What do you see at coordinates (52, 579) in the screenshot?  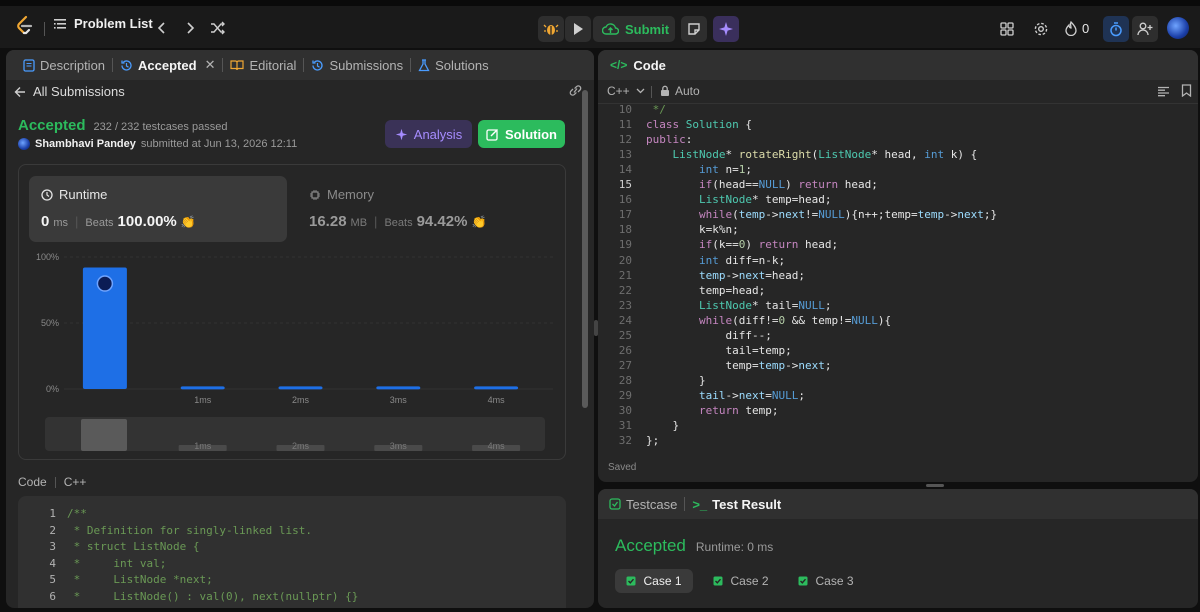 I see `line-number: 5` at bounding box center [52, 579].